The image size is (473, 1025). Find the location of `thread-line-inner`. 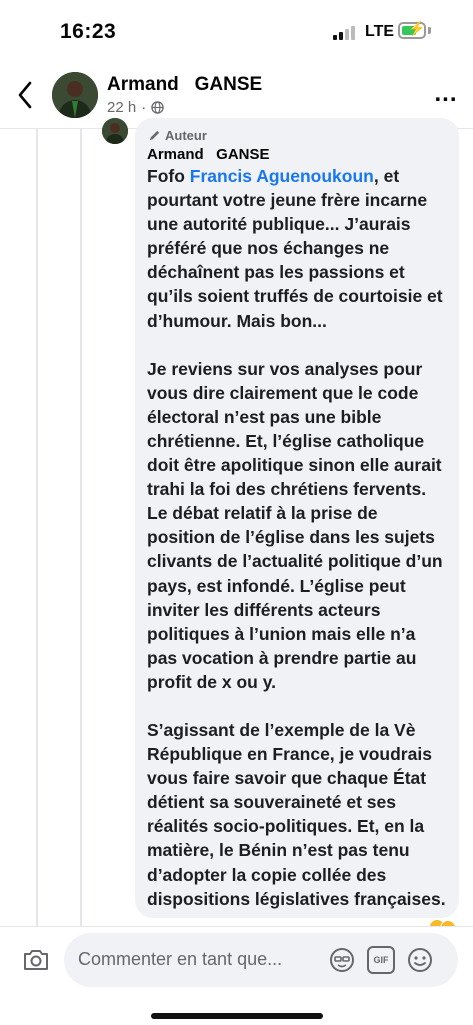

thread-line-inner is located at coordinates (81, 527).